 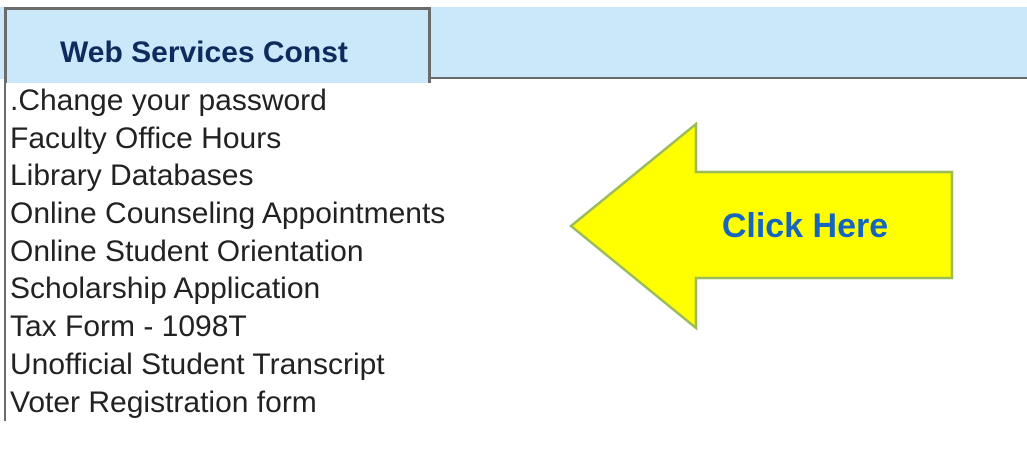 I want to click on link-voter-registration-form: Voter Registration form, so click(x=286, y=403).